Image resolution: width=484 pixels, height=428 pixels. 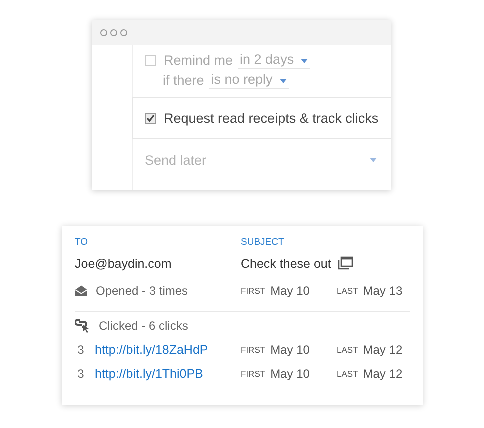 What do you see at coordinates (263, 243) in the screenshot?
I see `subject-heading: SUBJECT` at bounding box center [263, 243].